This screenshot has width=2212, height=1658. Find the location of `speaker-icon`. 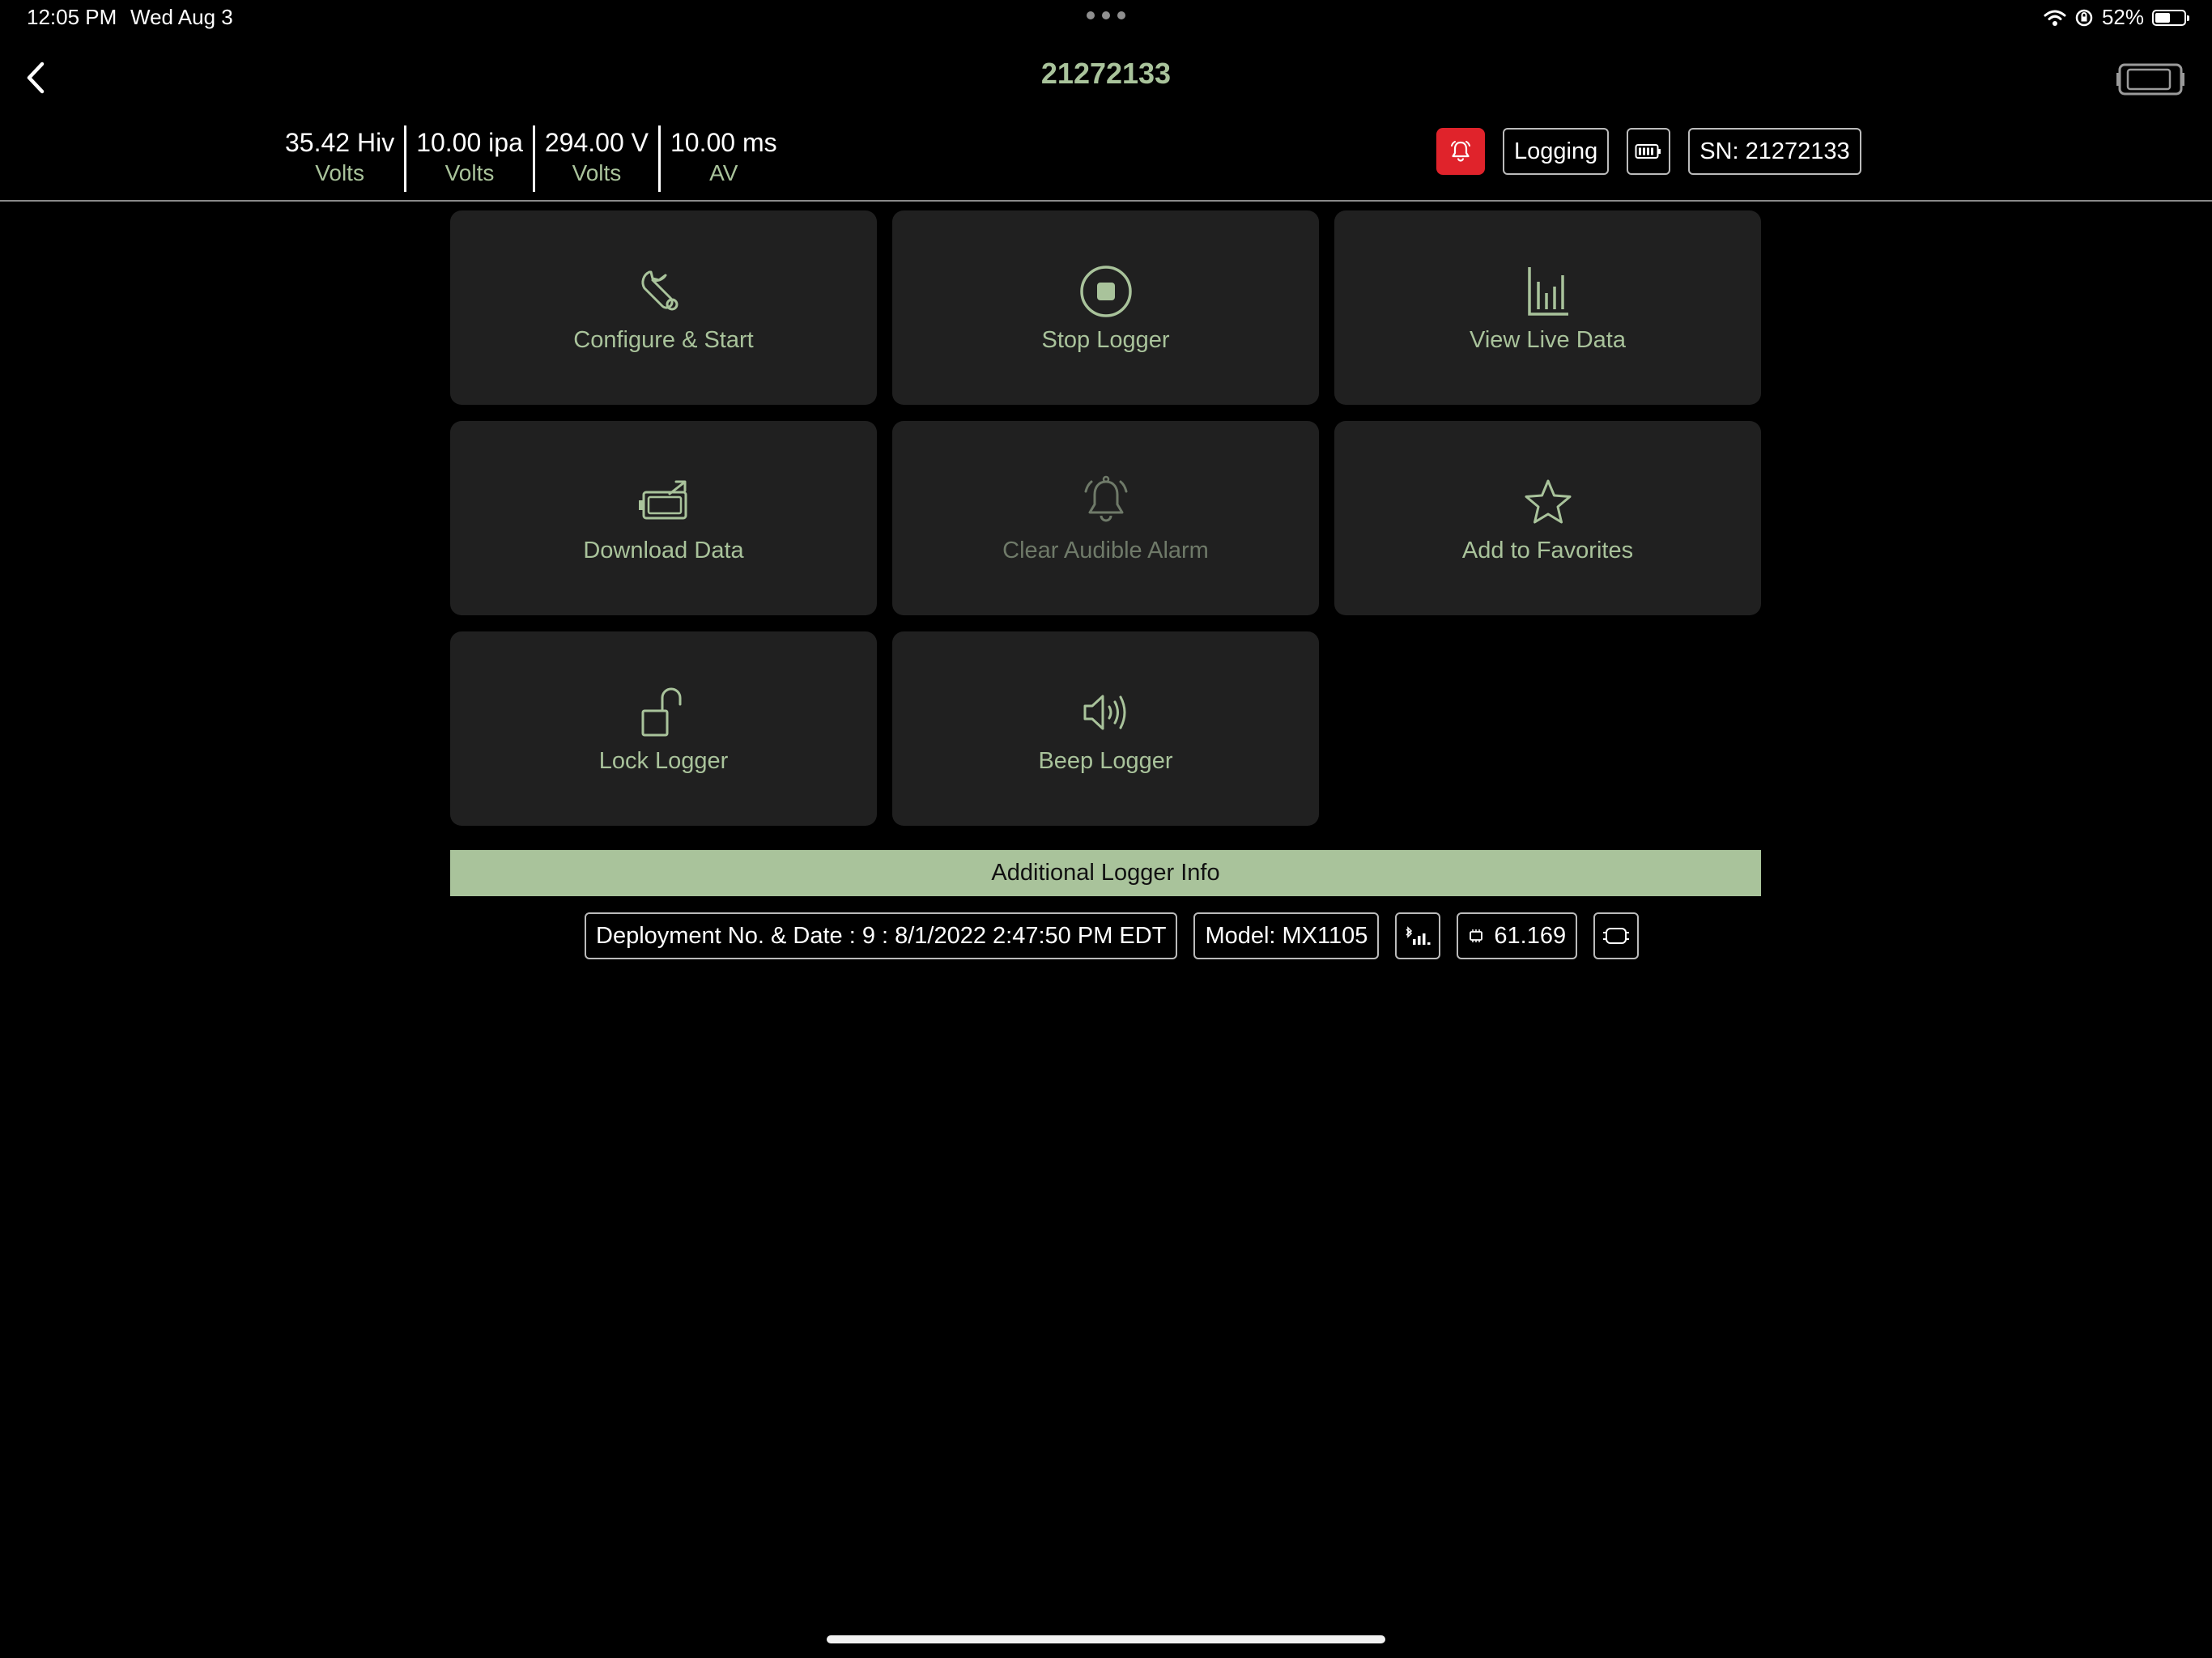

speaker-icon is located at coordinates (1106, 712).